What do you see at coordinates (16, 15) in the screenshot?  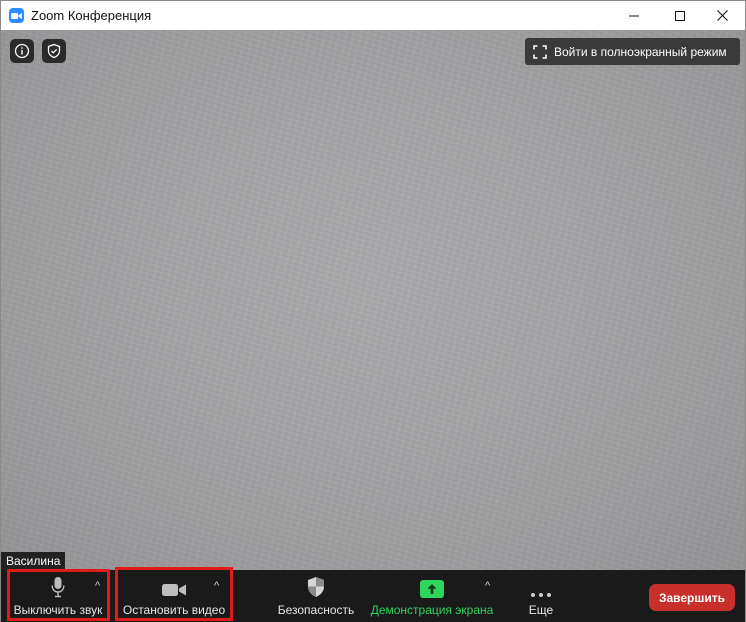 I see `zoom-logo-icon` at bounding box center [16, 15].